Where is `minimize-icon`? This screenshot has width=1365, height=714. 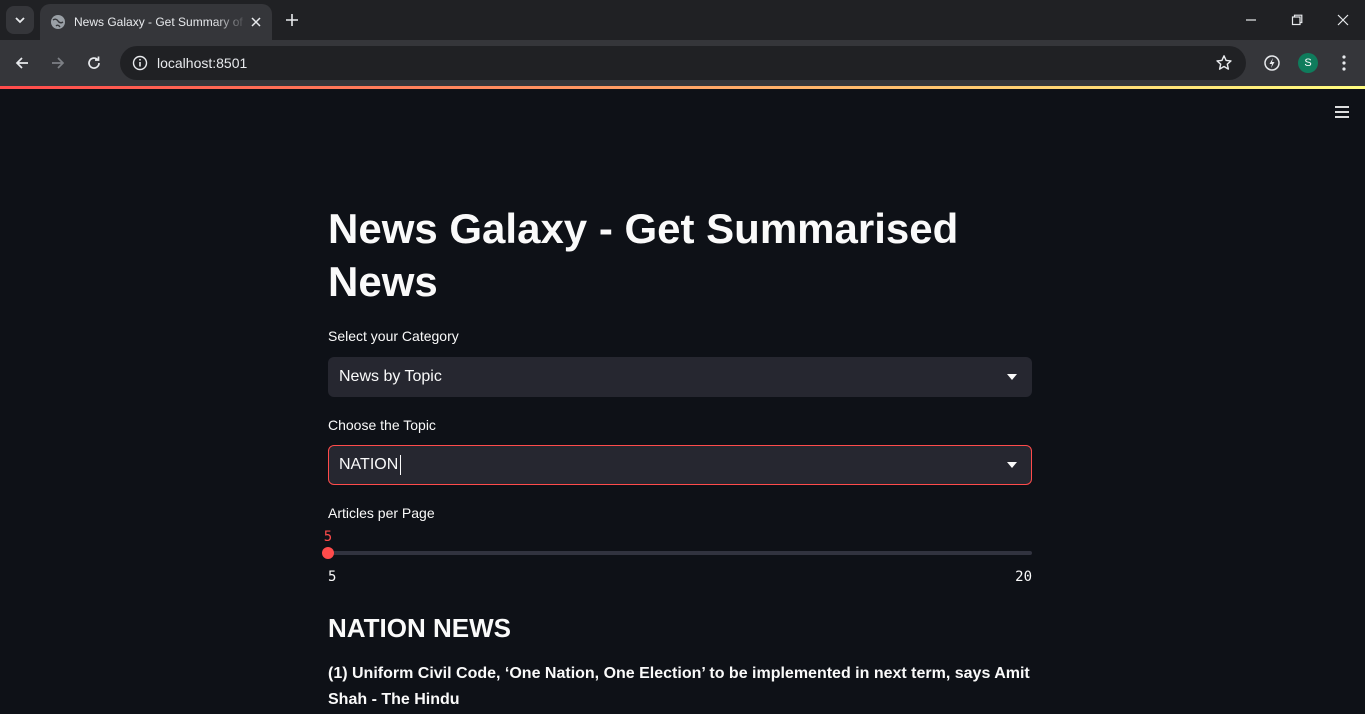 minimize-icon is located at coordinates (1251, 20).